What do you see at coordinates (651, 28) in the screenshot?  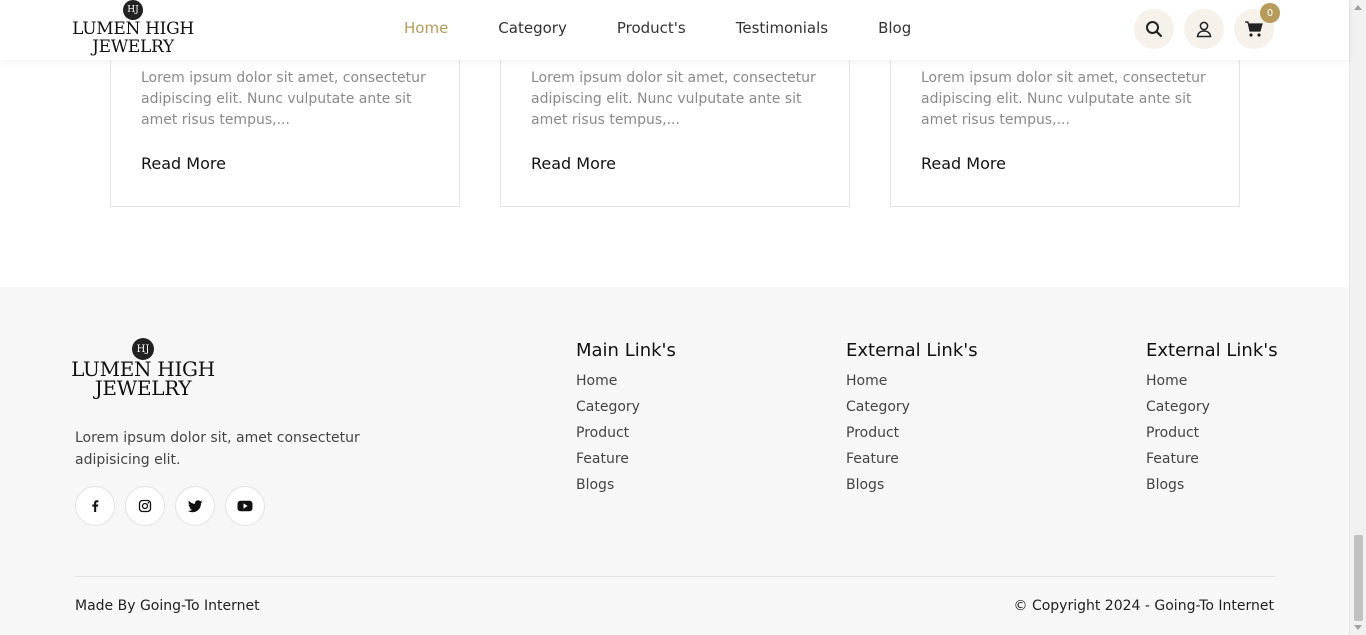 I see `nav-products: Product's` at bounding box center [651, 28].